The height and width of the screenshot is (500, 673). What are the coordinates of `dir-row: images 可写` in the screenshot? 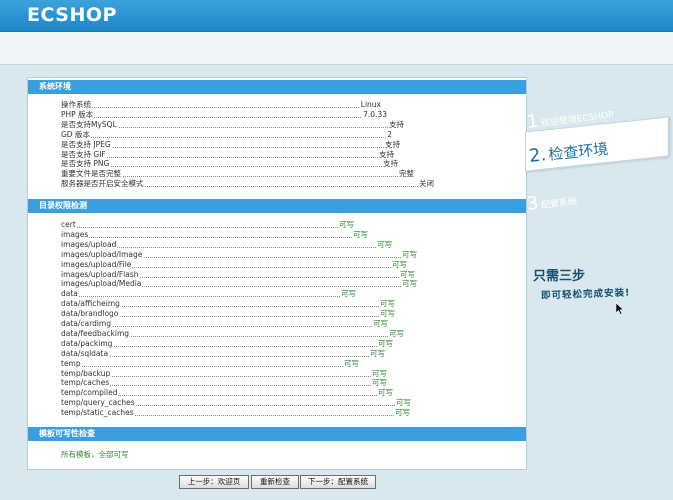 It's located at (214, 234).